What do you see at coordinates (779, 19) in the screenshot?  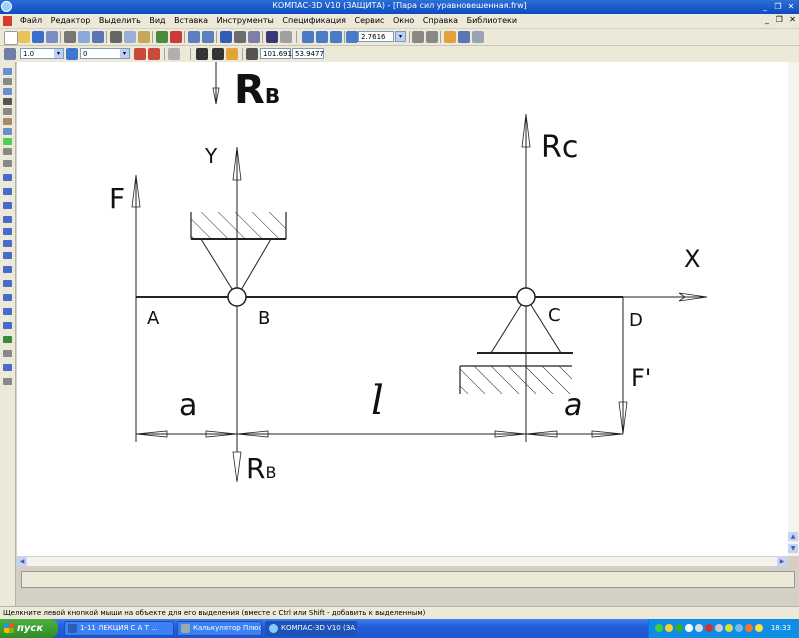 I see `doc-restore-button: ❐` at bounding box center [779, 19].